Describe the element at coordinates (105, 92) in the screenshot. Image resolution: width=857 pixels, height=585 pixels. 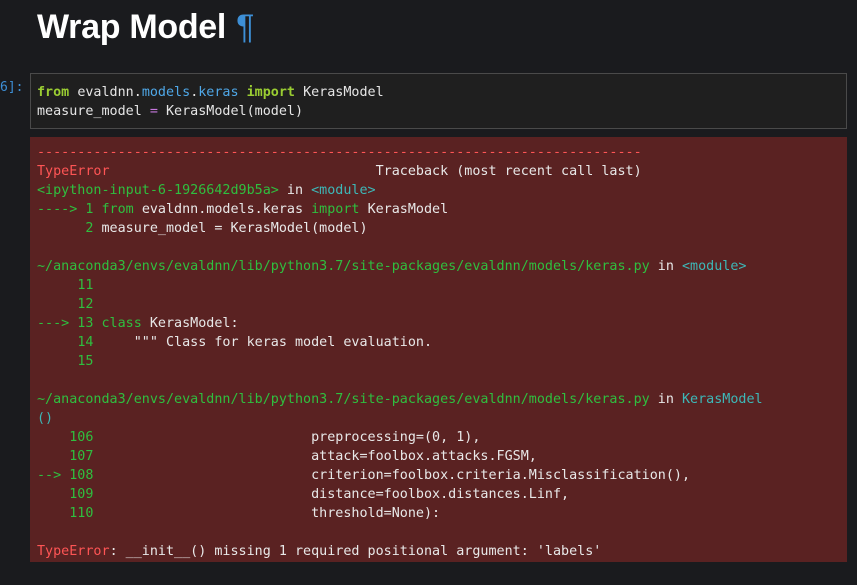
I see `module-name: evaldnn` at that location.